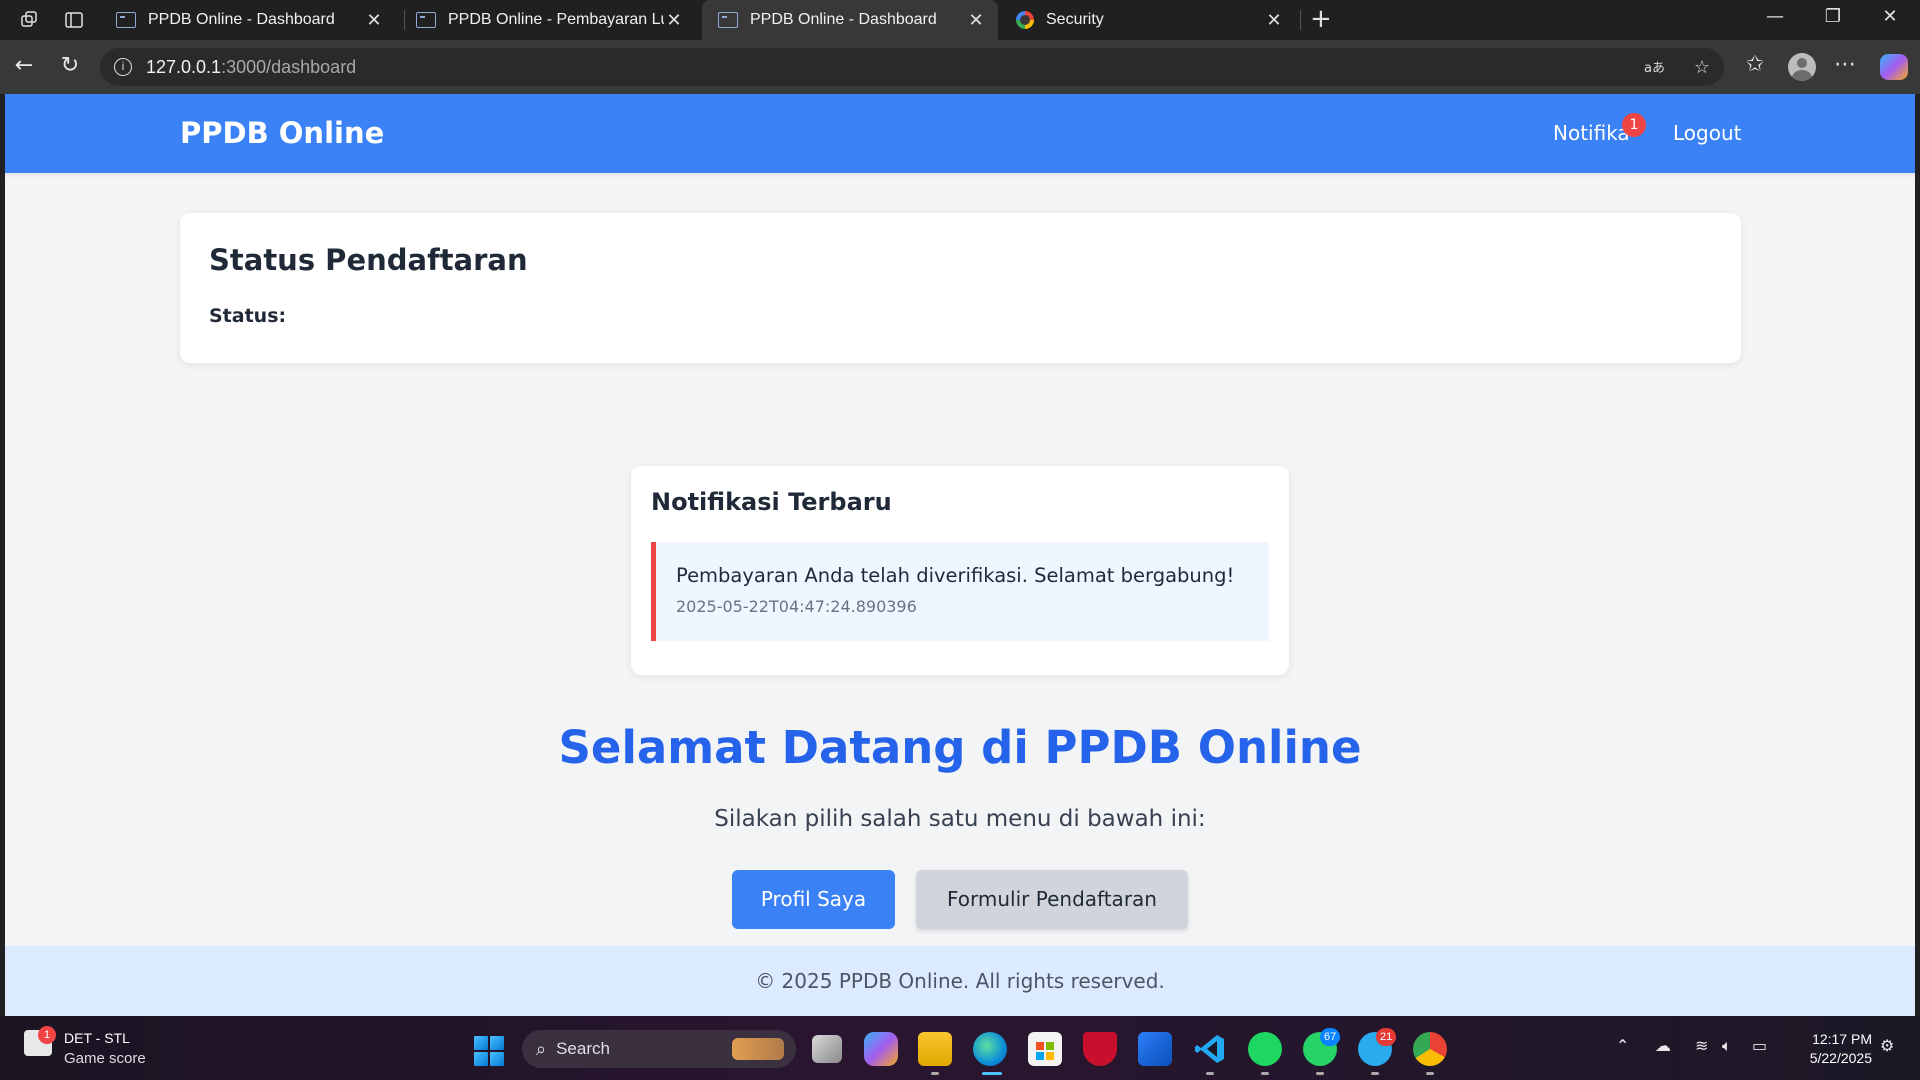  I want to click on active-indicator, so click(992, 1073).